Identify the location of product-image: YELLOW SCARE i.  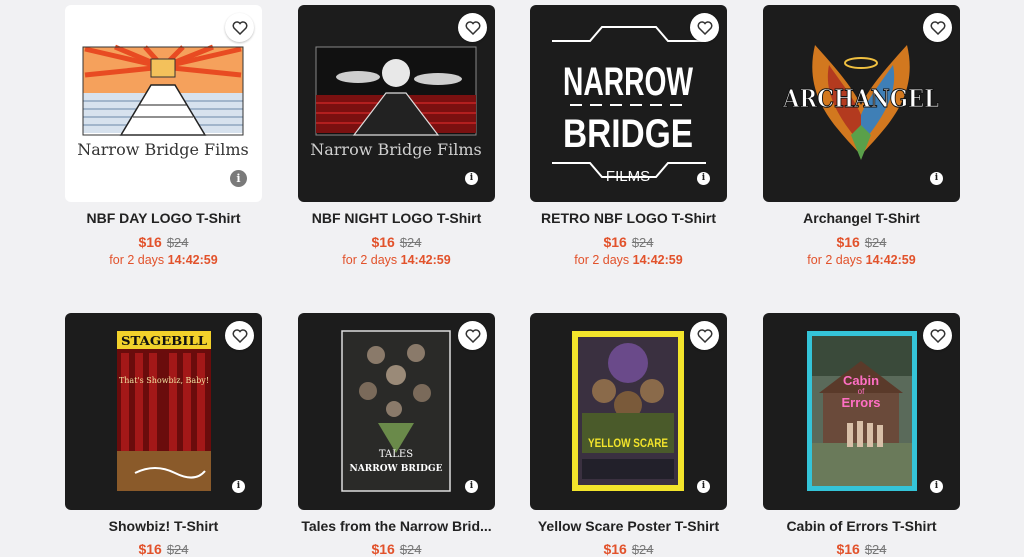
(628, 411).